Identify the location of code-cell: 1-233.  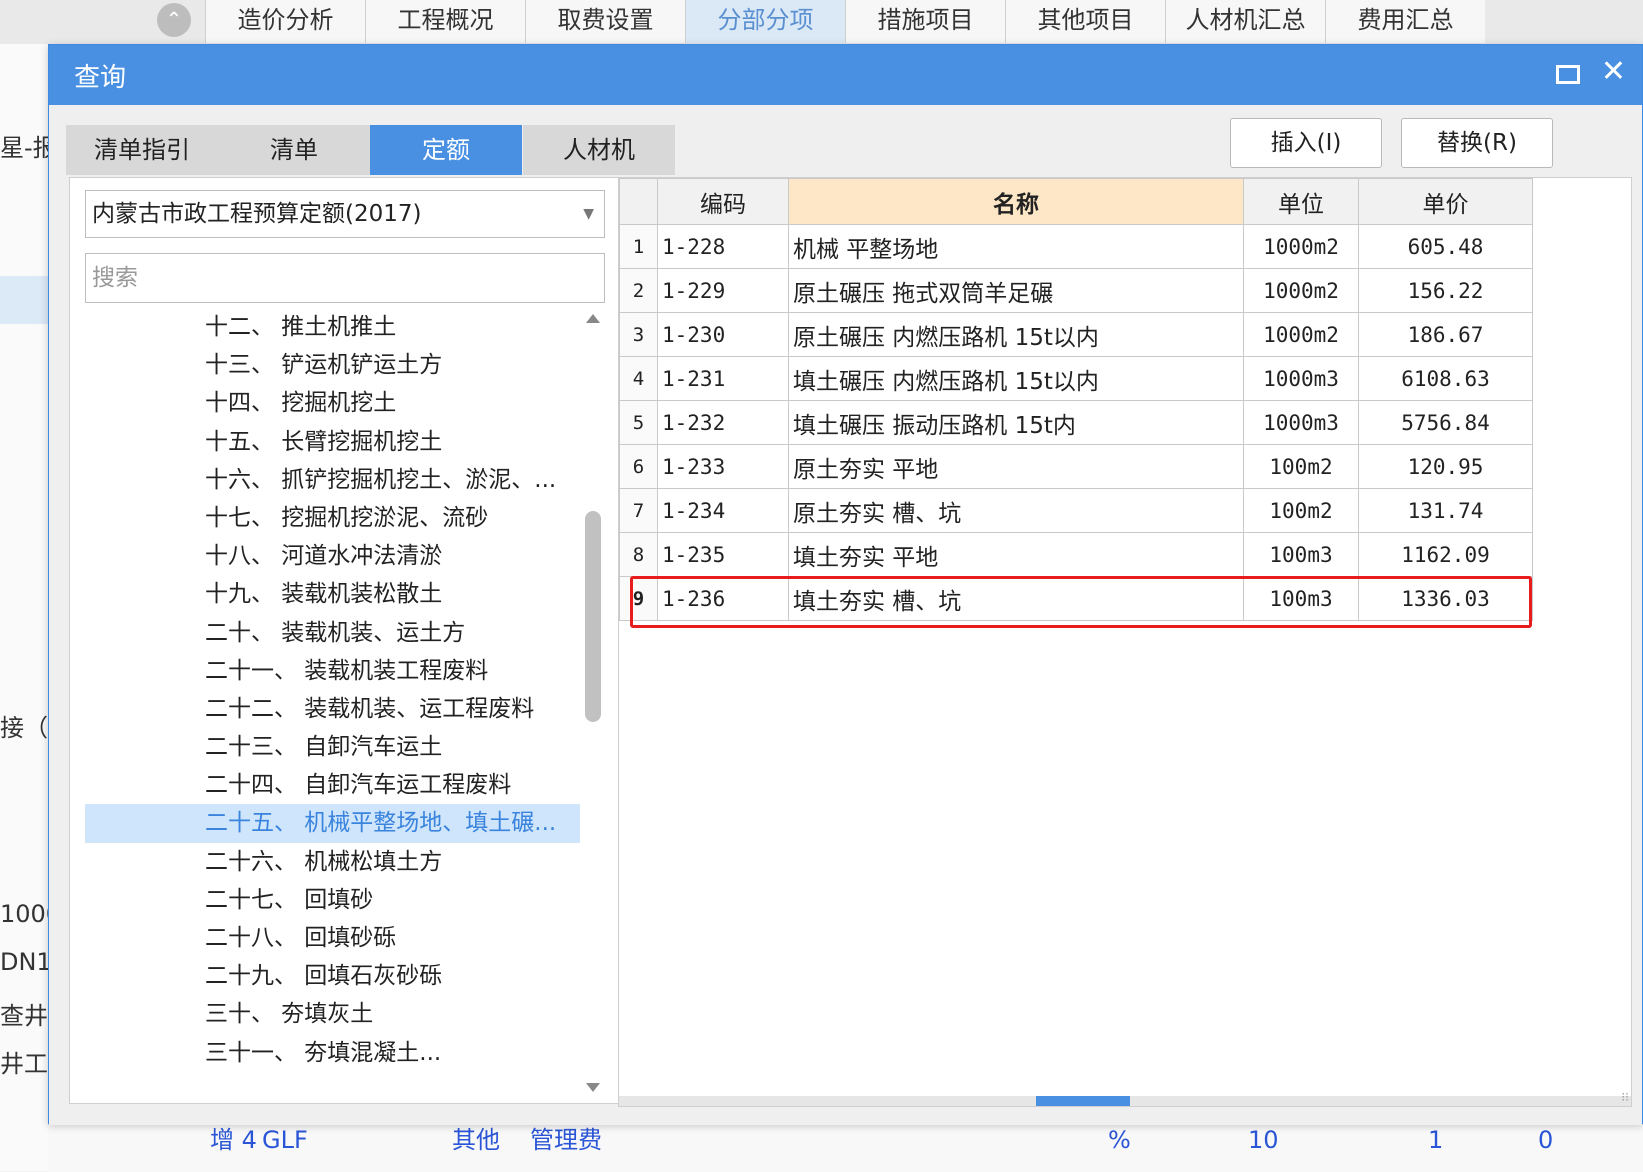
(723, 466).